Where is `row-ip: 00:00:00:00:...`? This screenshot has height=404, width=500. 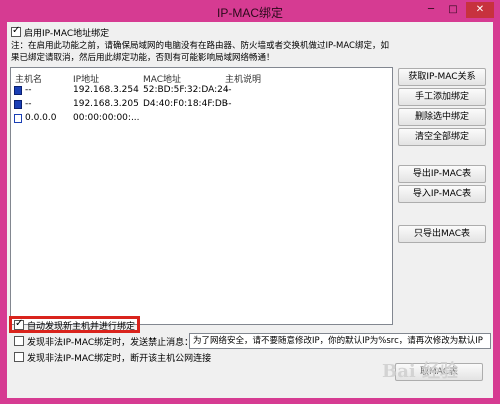 row-ip: 00:00:00:00:... is located at coordinates (106, 118).